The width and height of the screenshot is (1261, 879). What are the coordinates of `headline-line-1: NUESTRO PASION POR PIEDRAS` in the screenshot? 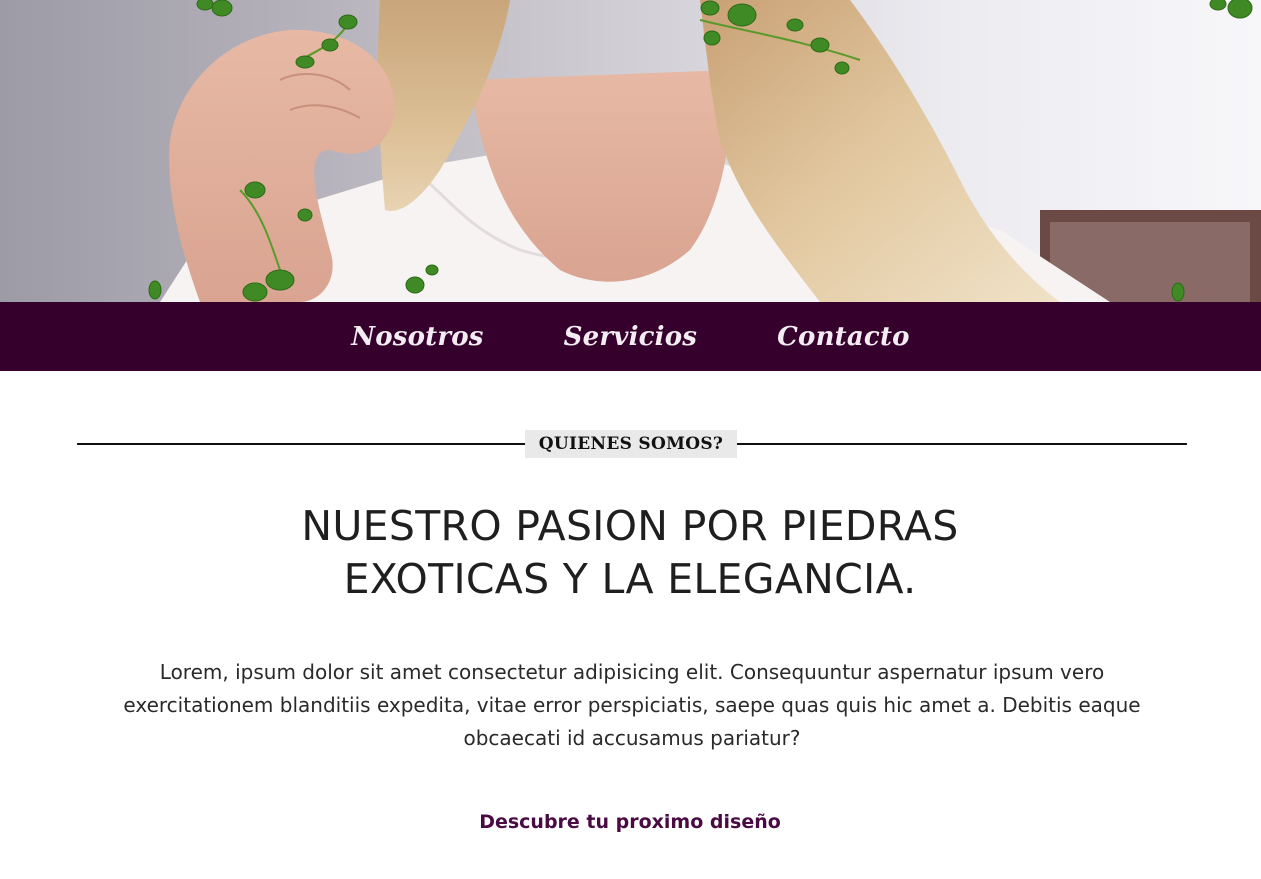 It's located at (630, 526).